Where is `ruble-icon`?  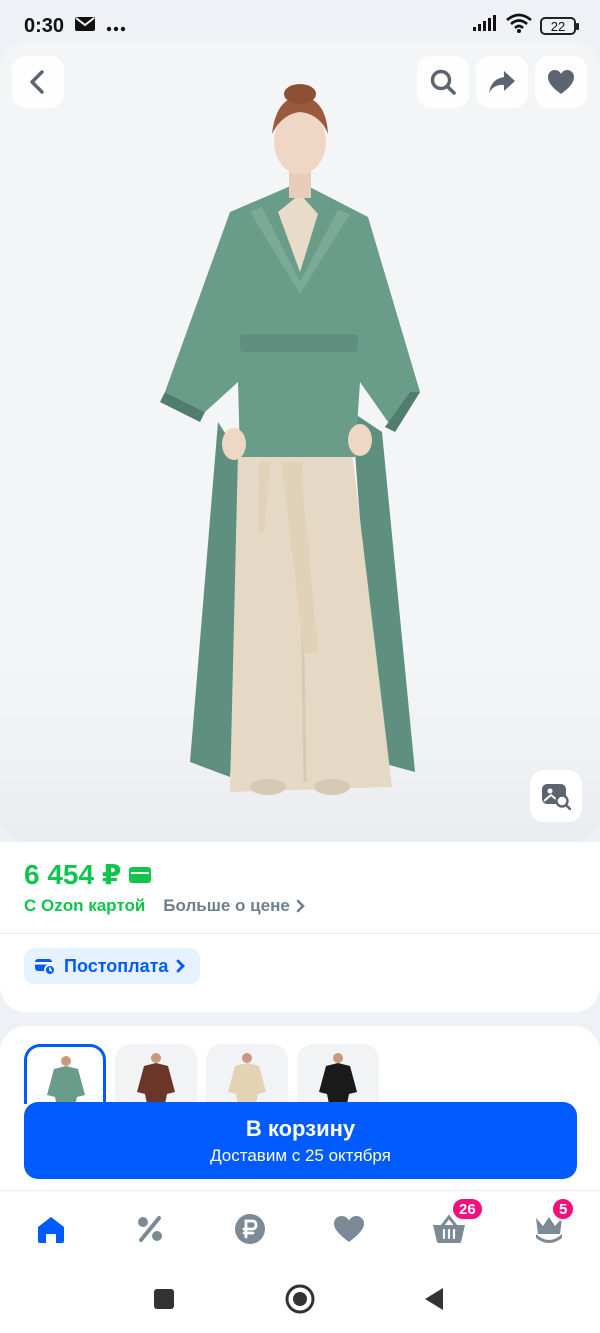
ruble-icon is located at coordinates (250, 1229).